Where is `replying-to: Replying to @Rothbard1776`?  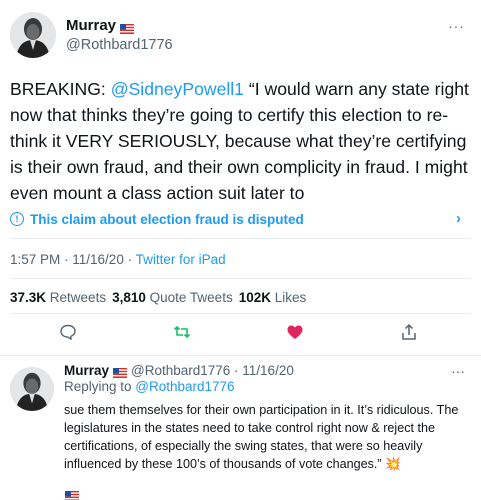
replying-to: Replying to @Rothbard1776 is located at coordinates (149, 386).